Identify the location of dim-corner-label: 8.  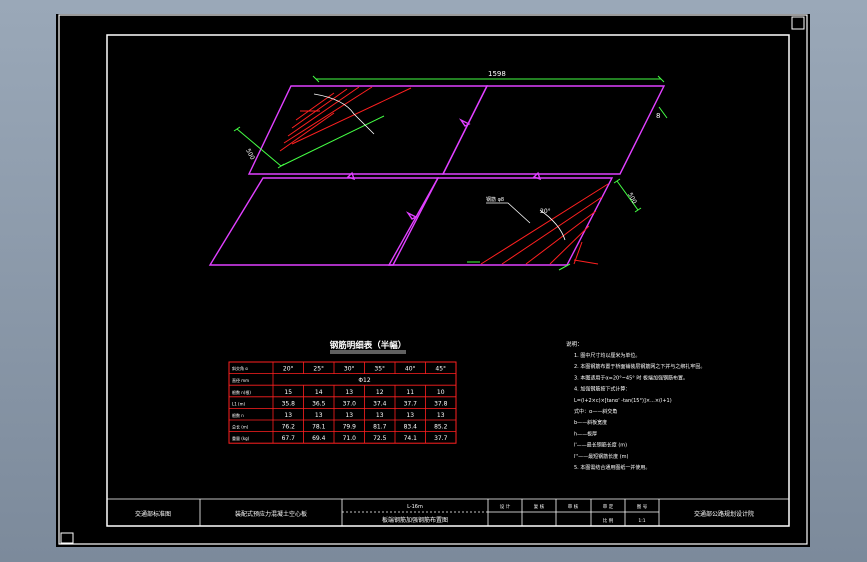
(658, 116).